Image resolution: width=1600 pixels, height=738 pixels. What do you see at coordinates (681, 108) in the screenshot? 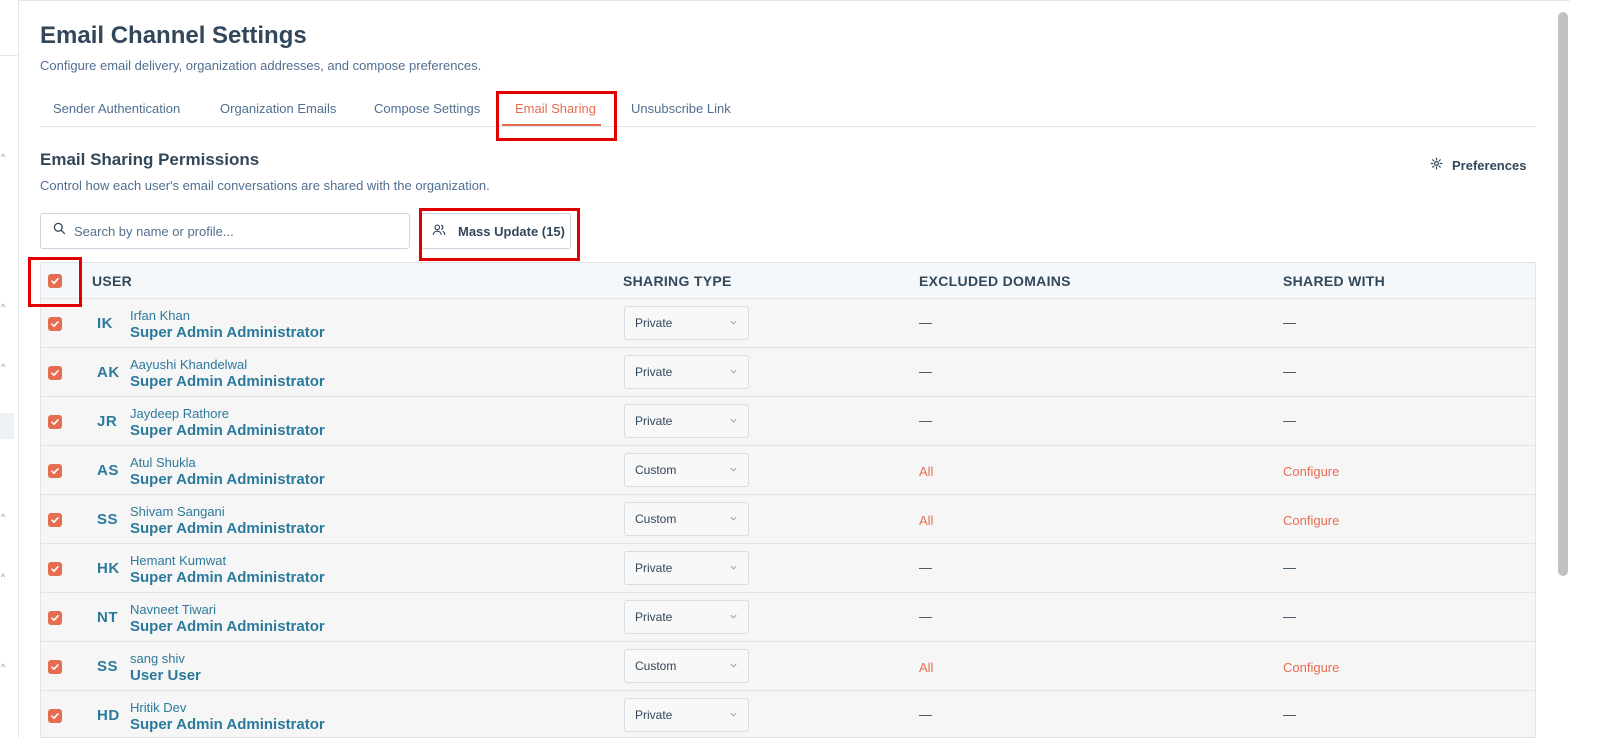
I see `tab-unsubscribe-link: Unsubscribe Link` at bounding box center [681, 108].